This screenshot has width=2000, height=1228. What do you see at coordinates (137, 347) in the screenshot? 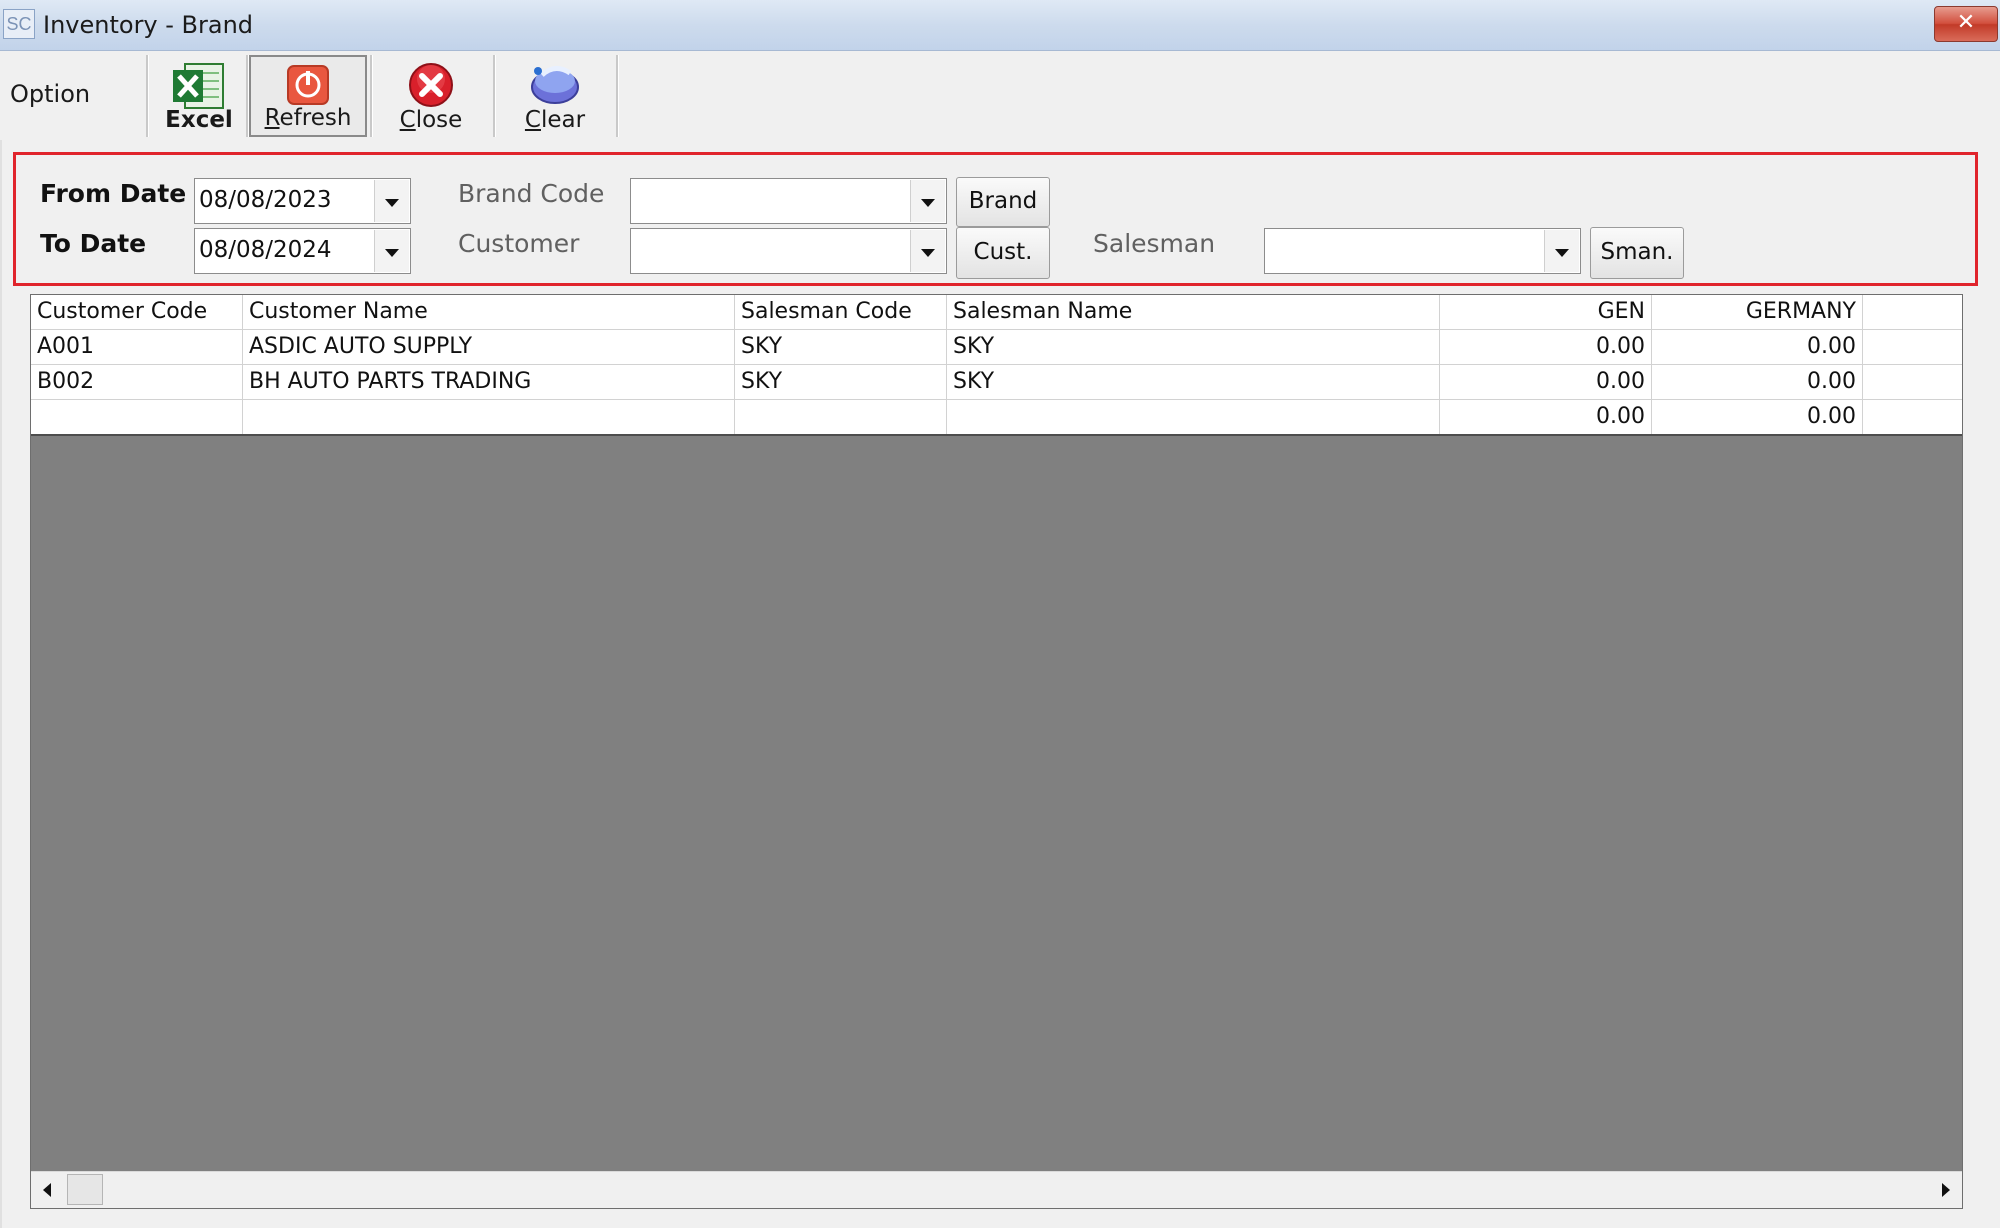
I see `cell-customer-code: A001` at bounding box center [137, 347].